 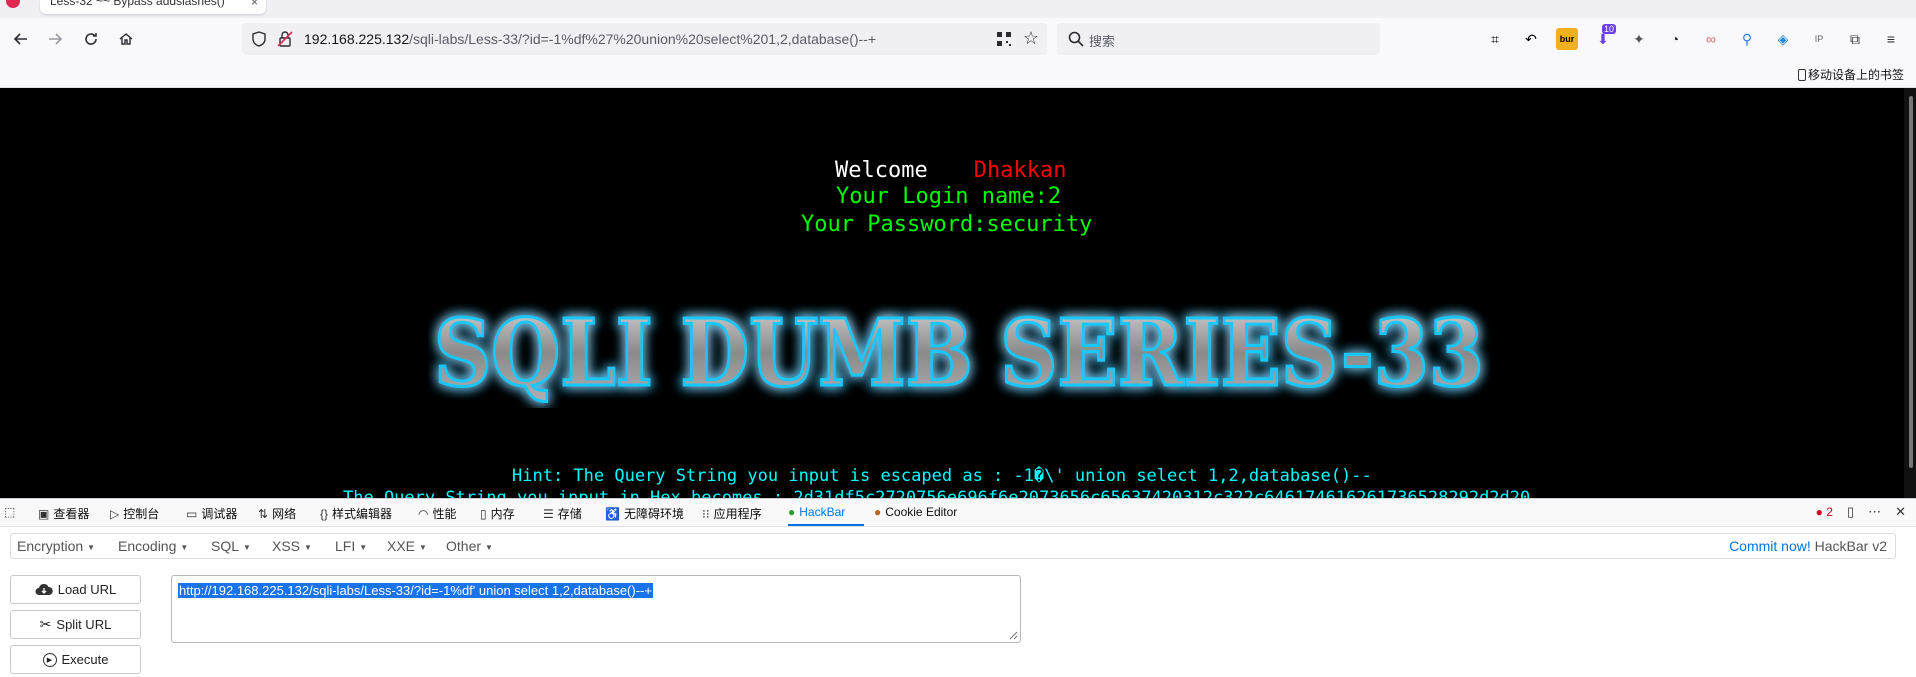 I want to click on tab-network: ⇅ 网络, so click(x=277, y=513).